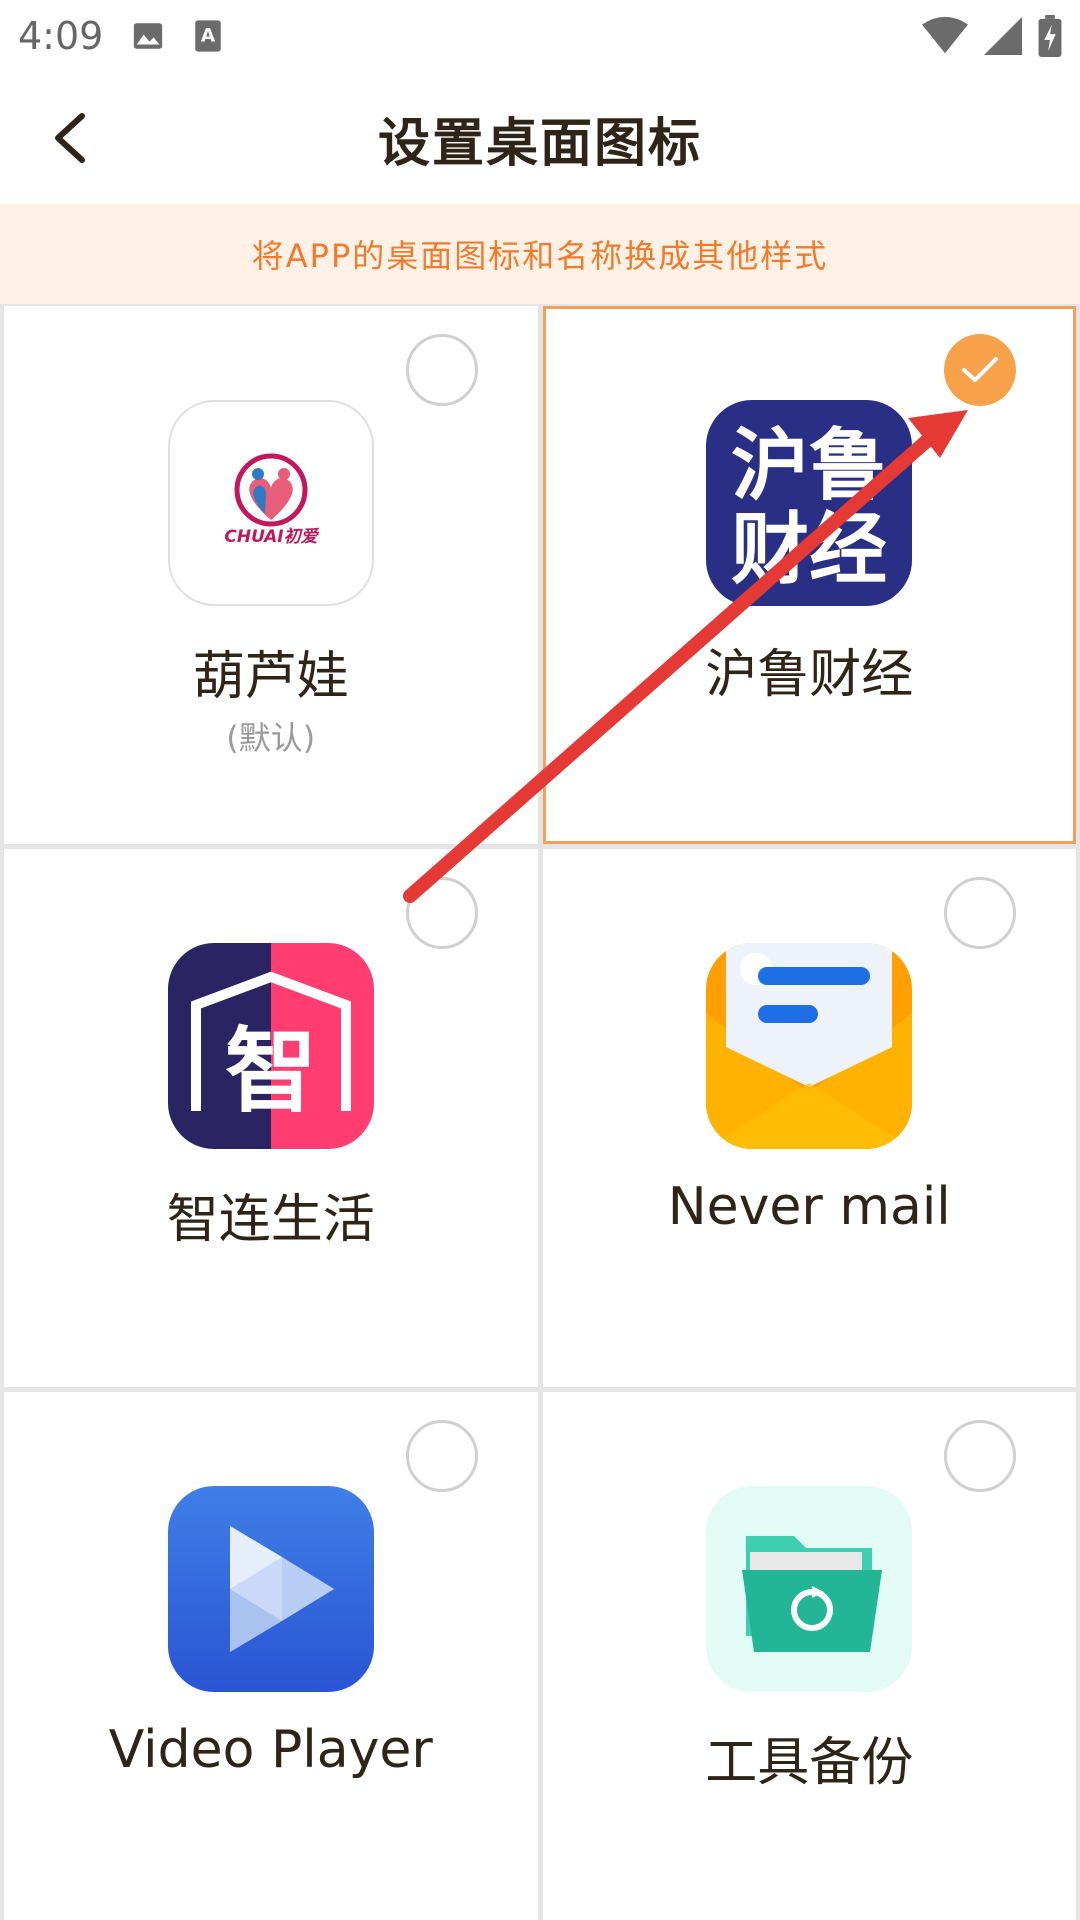 This screenshot has width=1080, height=1920. I want to click on signal-icon, so click(1003, 36).